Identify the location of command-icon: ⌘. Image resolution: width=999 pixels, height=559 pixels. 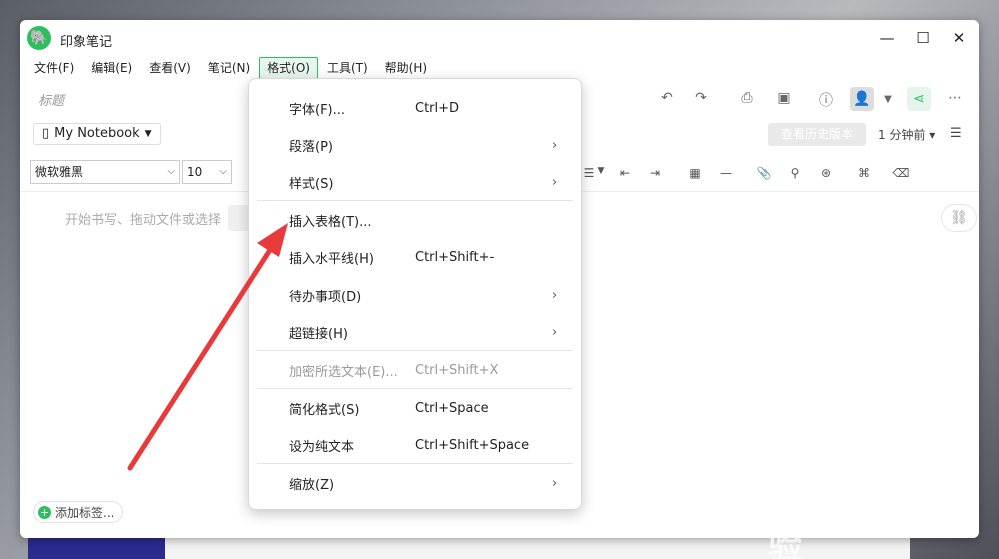
(864, 173).